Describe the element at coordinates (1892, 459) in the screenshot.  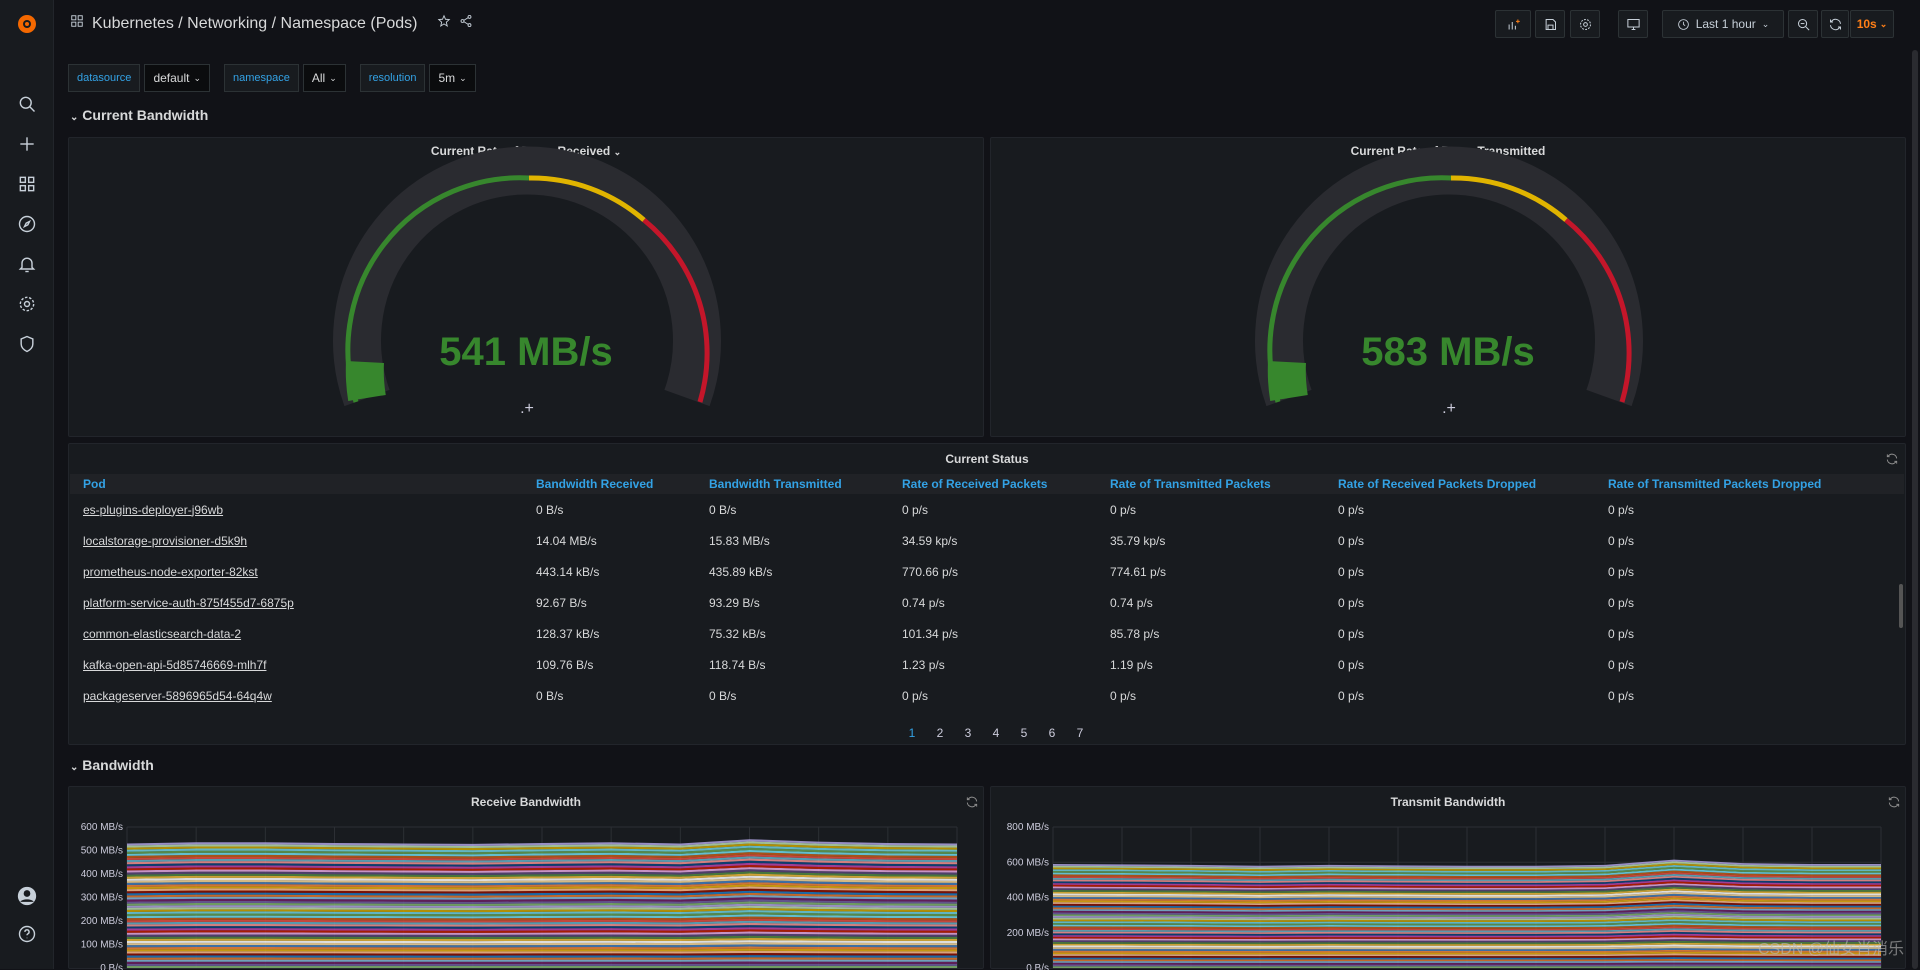
I see `panel-refresh-icon` at that location.